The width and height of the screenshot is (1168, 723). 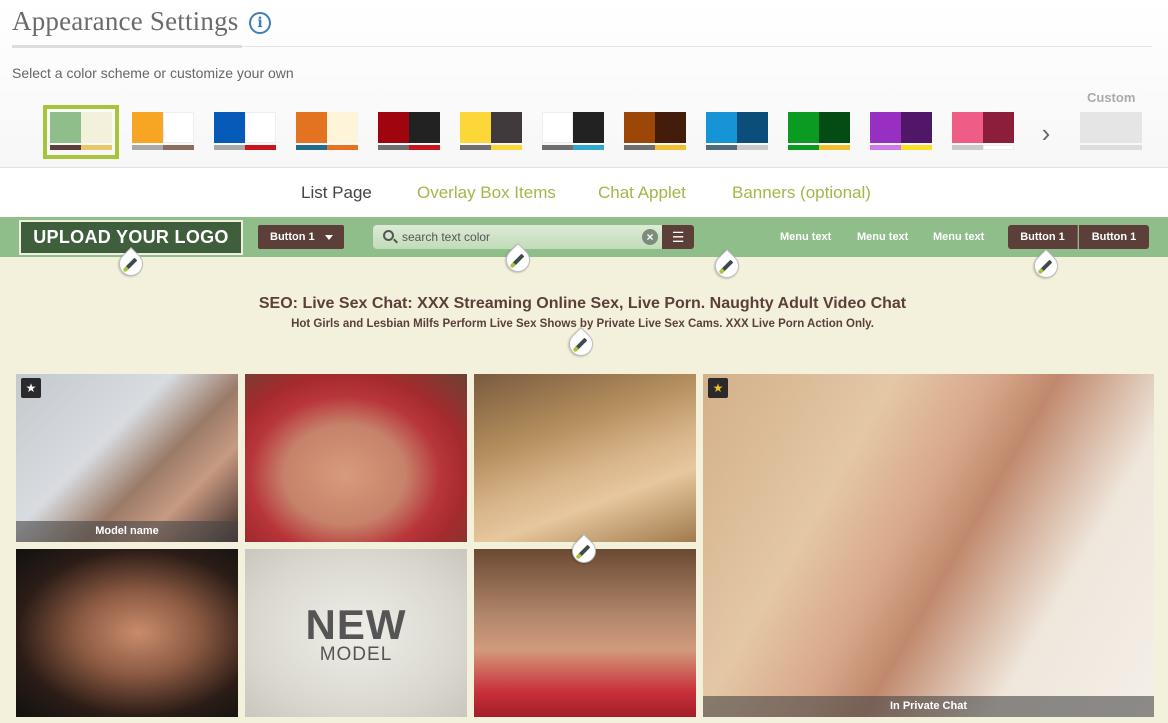 I want to click on info-icon: i, so click(x=260, y=23).